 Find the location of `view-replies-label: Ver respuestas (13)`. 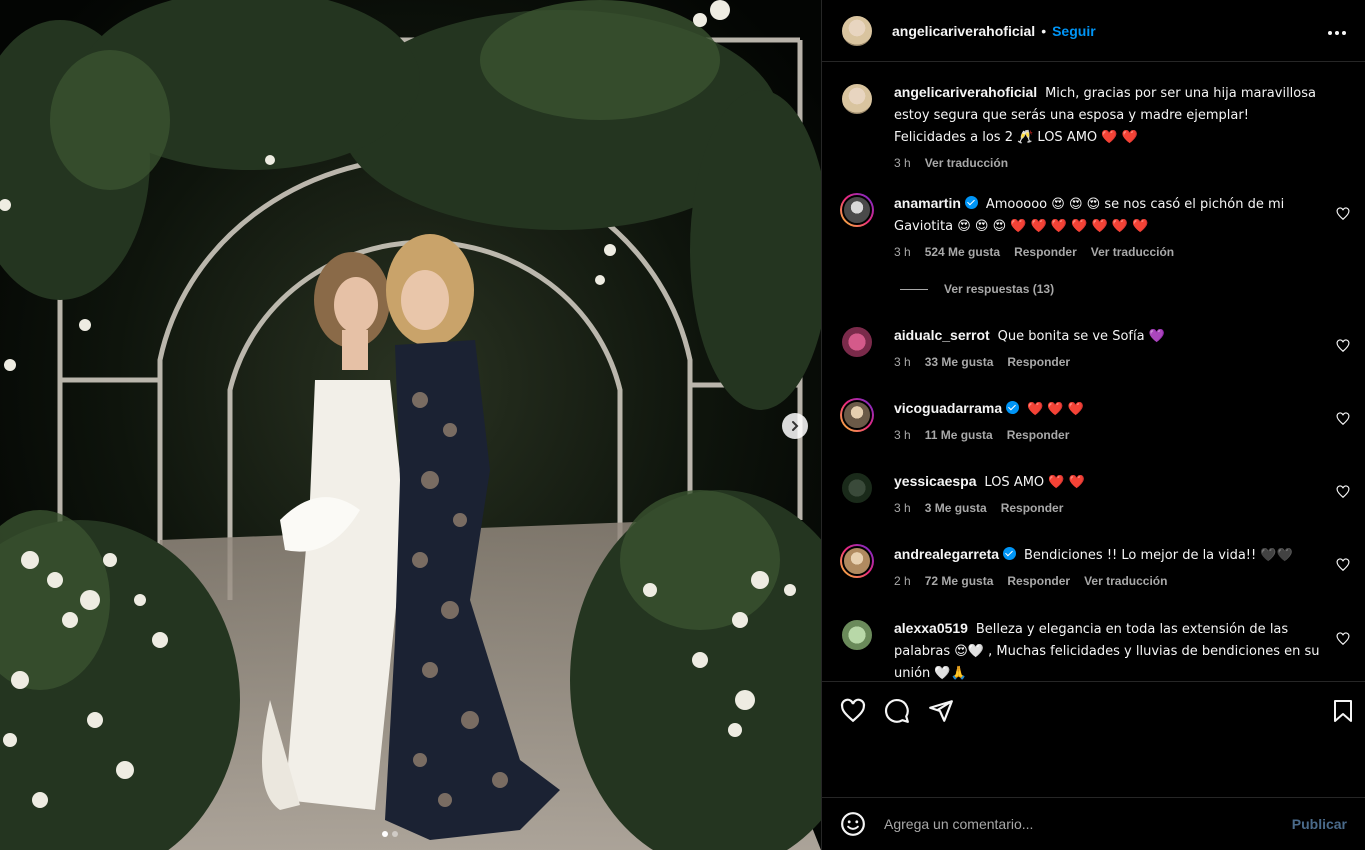

view-replies-label: Ver respuestas (13) is located at coordinates (999, 289).